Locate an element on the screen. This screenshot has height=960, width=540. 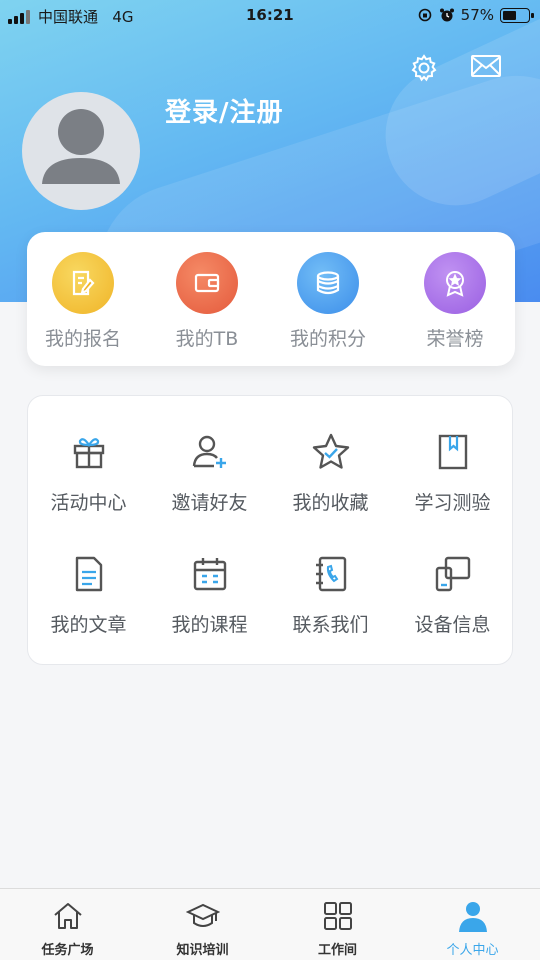
grid-item-invite-friends: 邀请好友 is located at coordinates (209, 473).